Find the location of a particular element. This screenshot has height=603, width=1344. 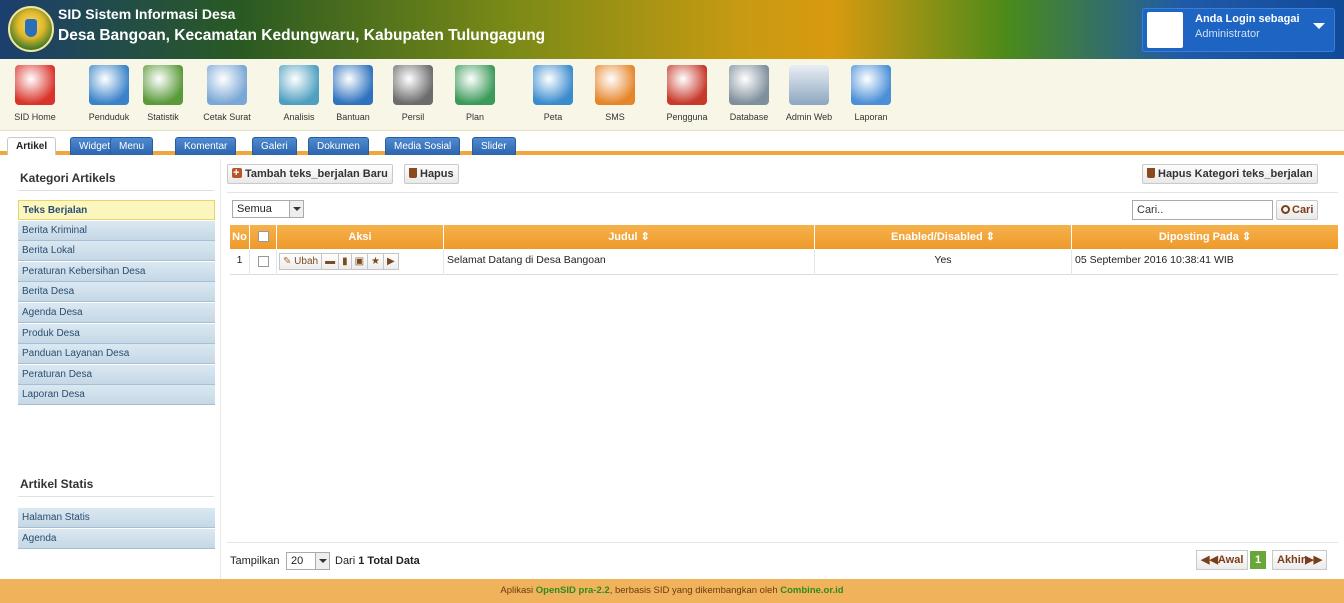

toolbar-item: Pengguna is located at coordinates (687, 95).